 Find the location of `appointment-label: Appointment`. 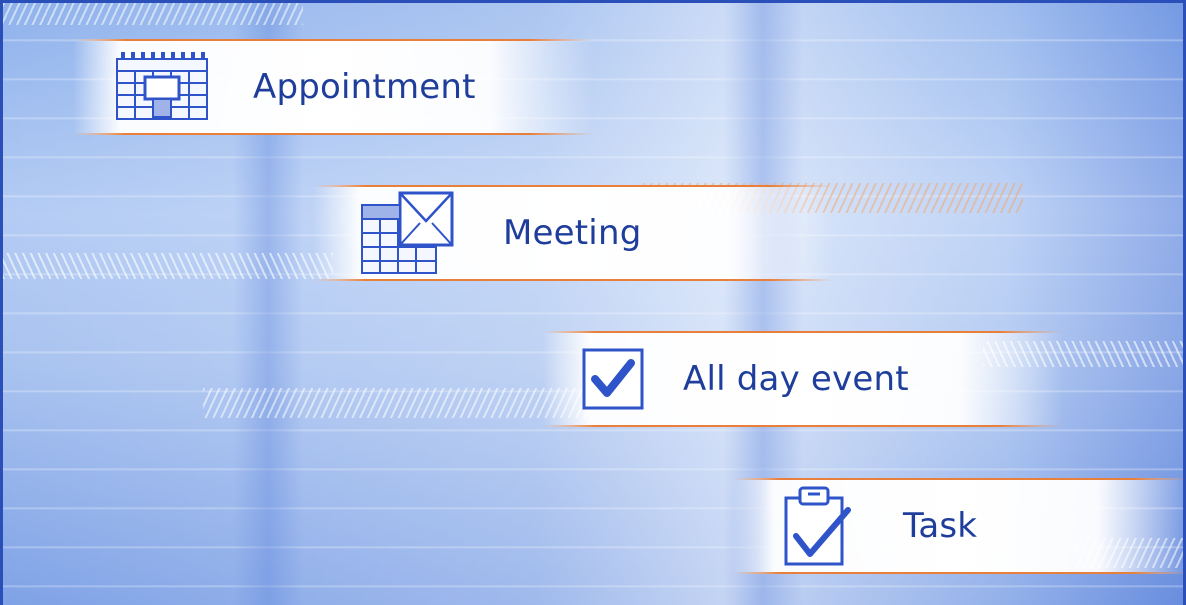

appointment-label: Appointment is located at coordinates (364, 87).